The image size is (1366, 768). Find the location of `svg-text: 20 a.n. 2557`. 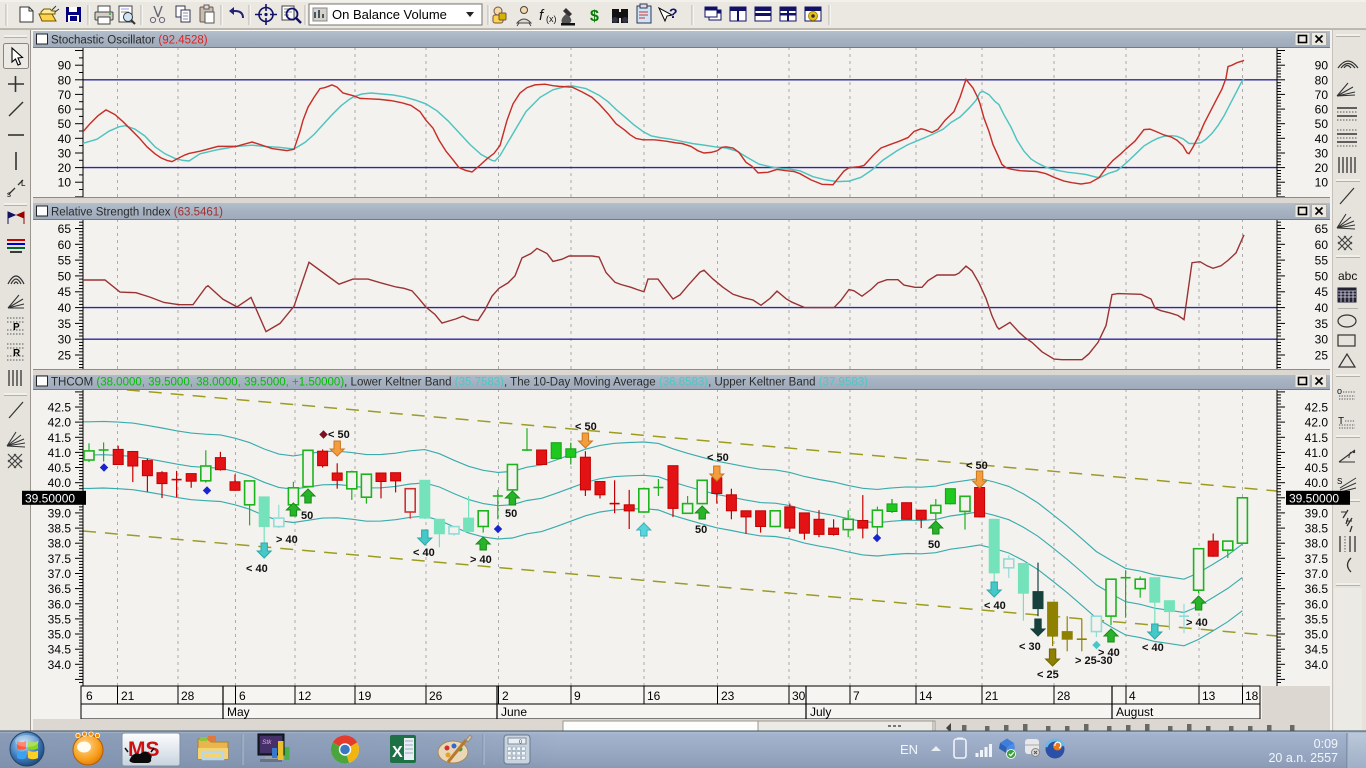

svg-text: 20 a.n. 2557 is located at coordinates (1303, 758).